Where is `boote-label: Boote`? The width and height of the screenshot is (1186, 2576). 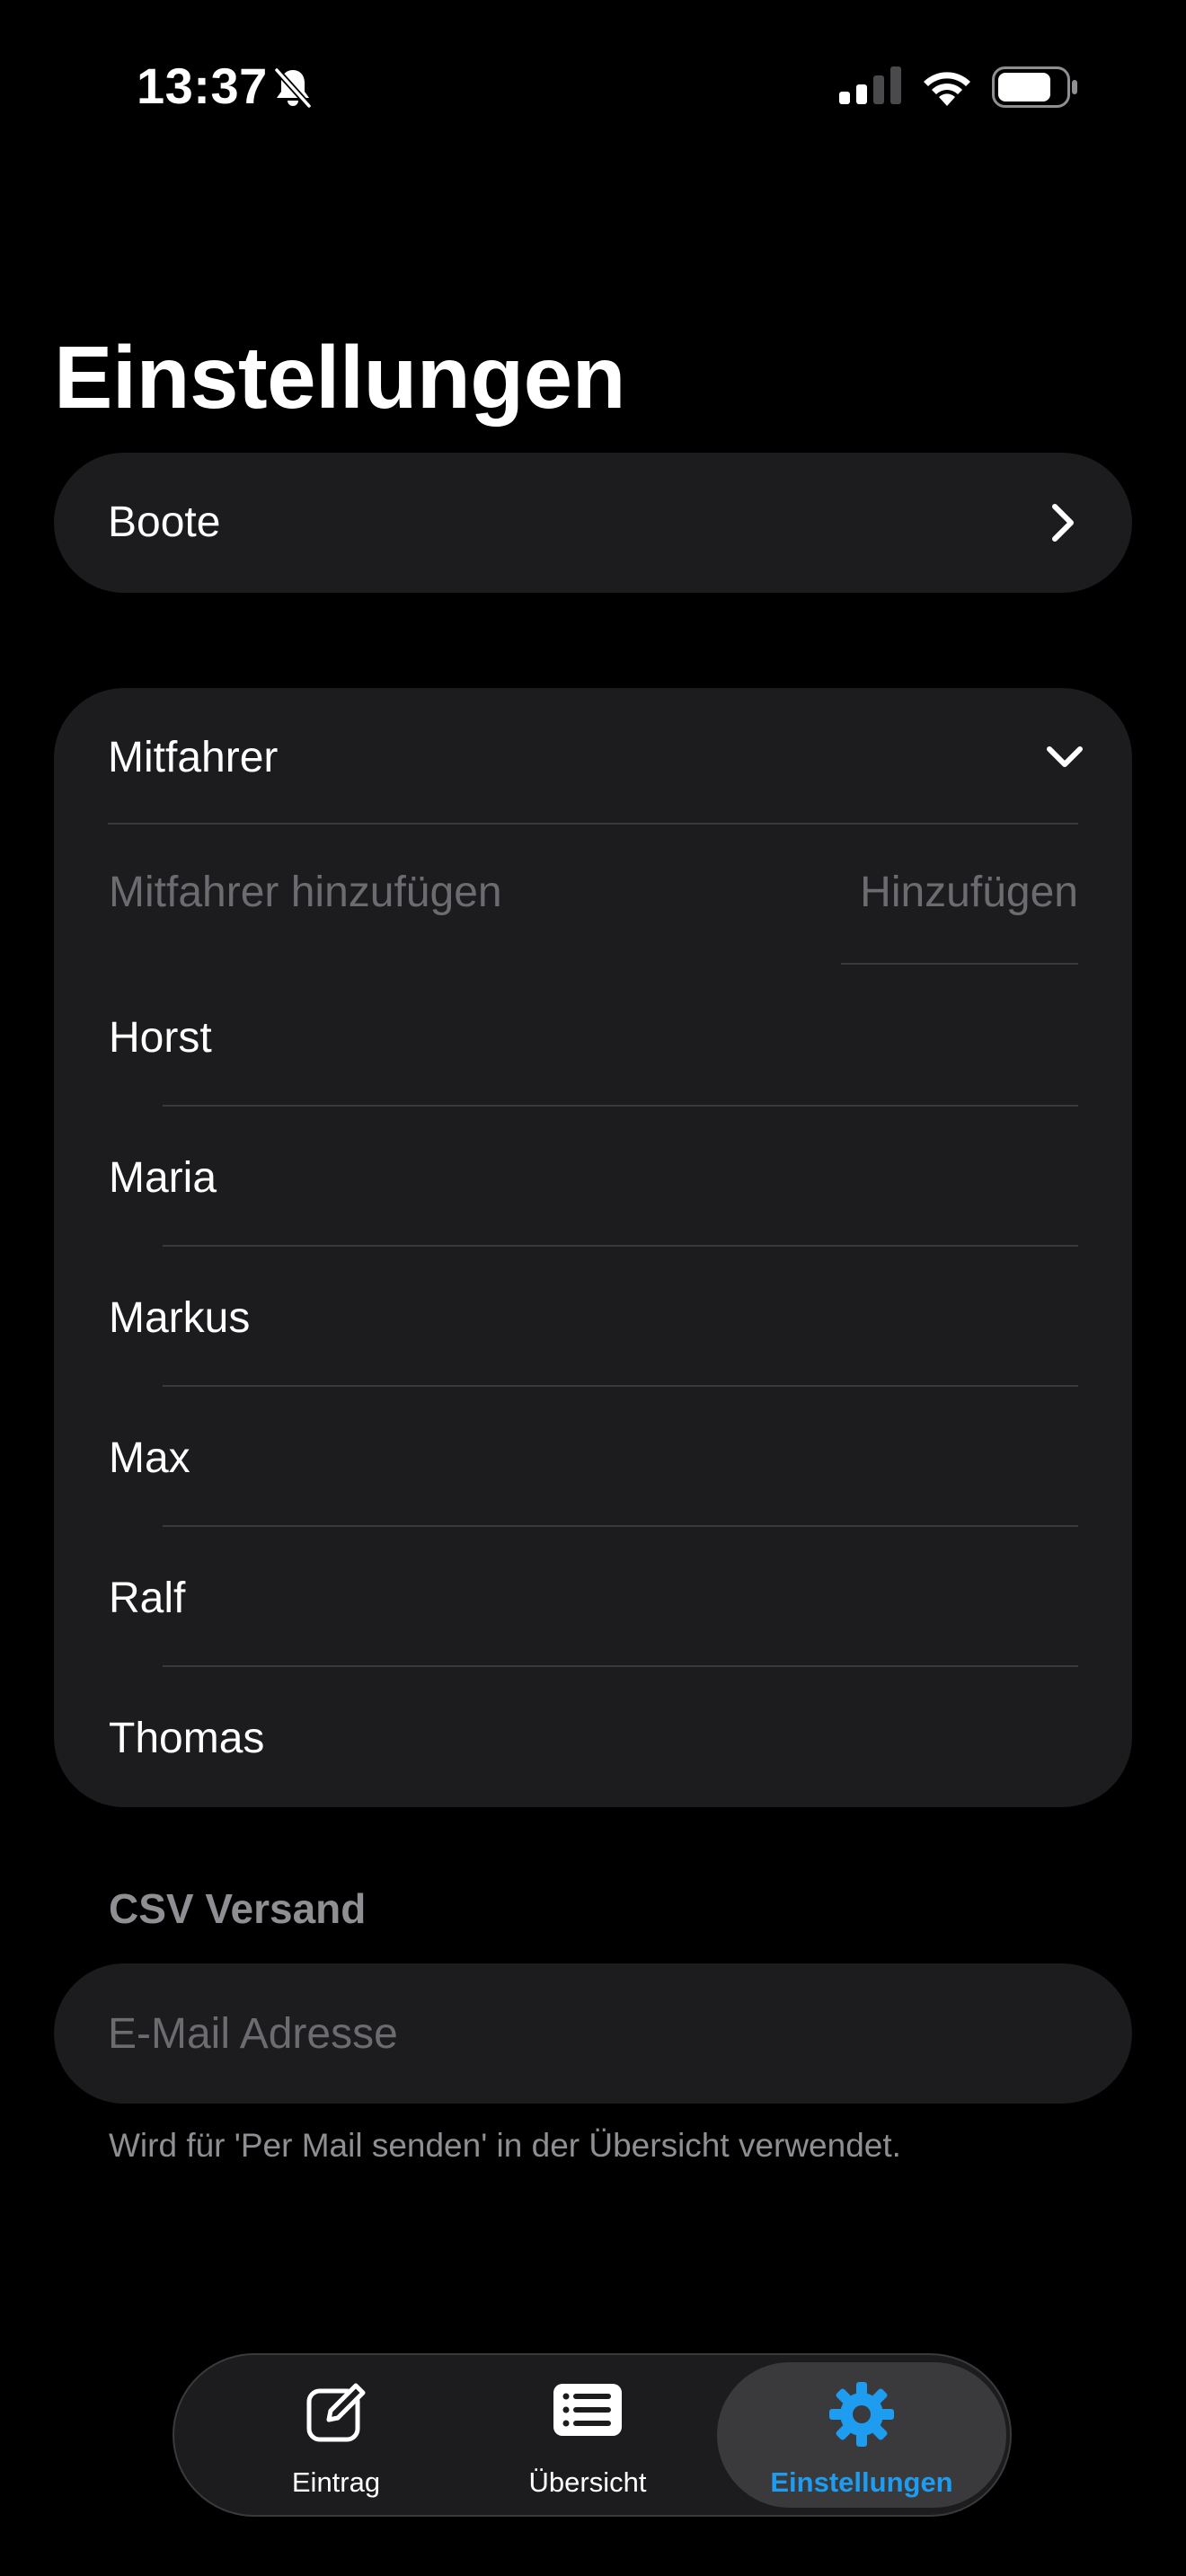
boote-label: Boote is located at coordinates (164, 522).